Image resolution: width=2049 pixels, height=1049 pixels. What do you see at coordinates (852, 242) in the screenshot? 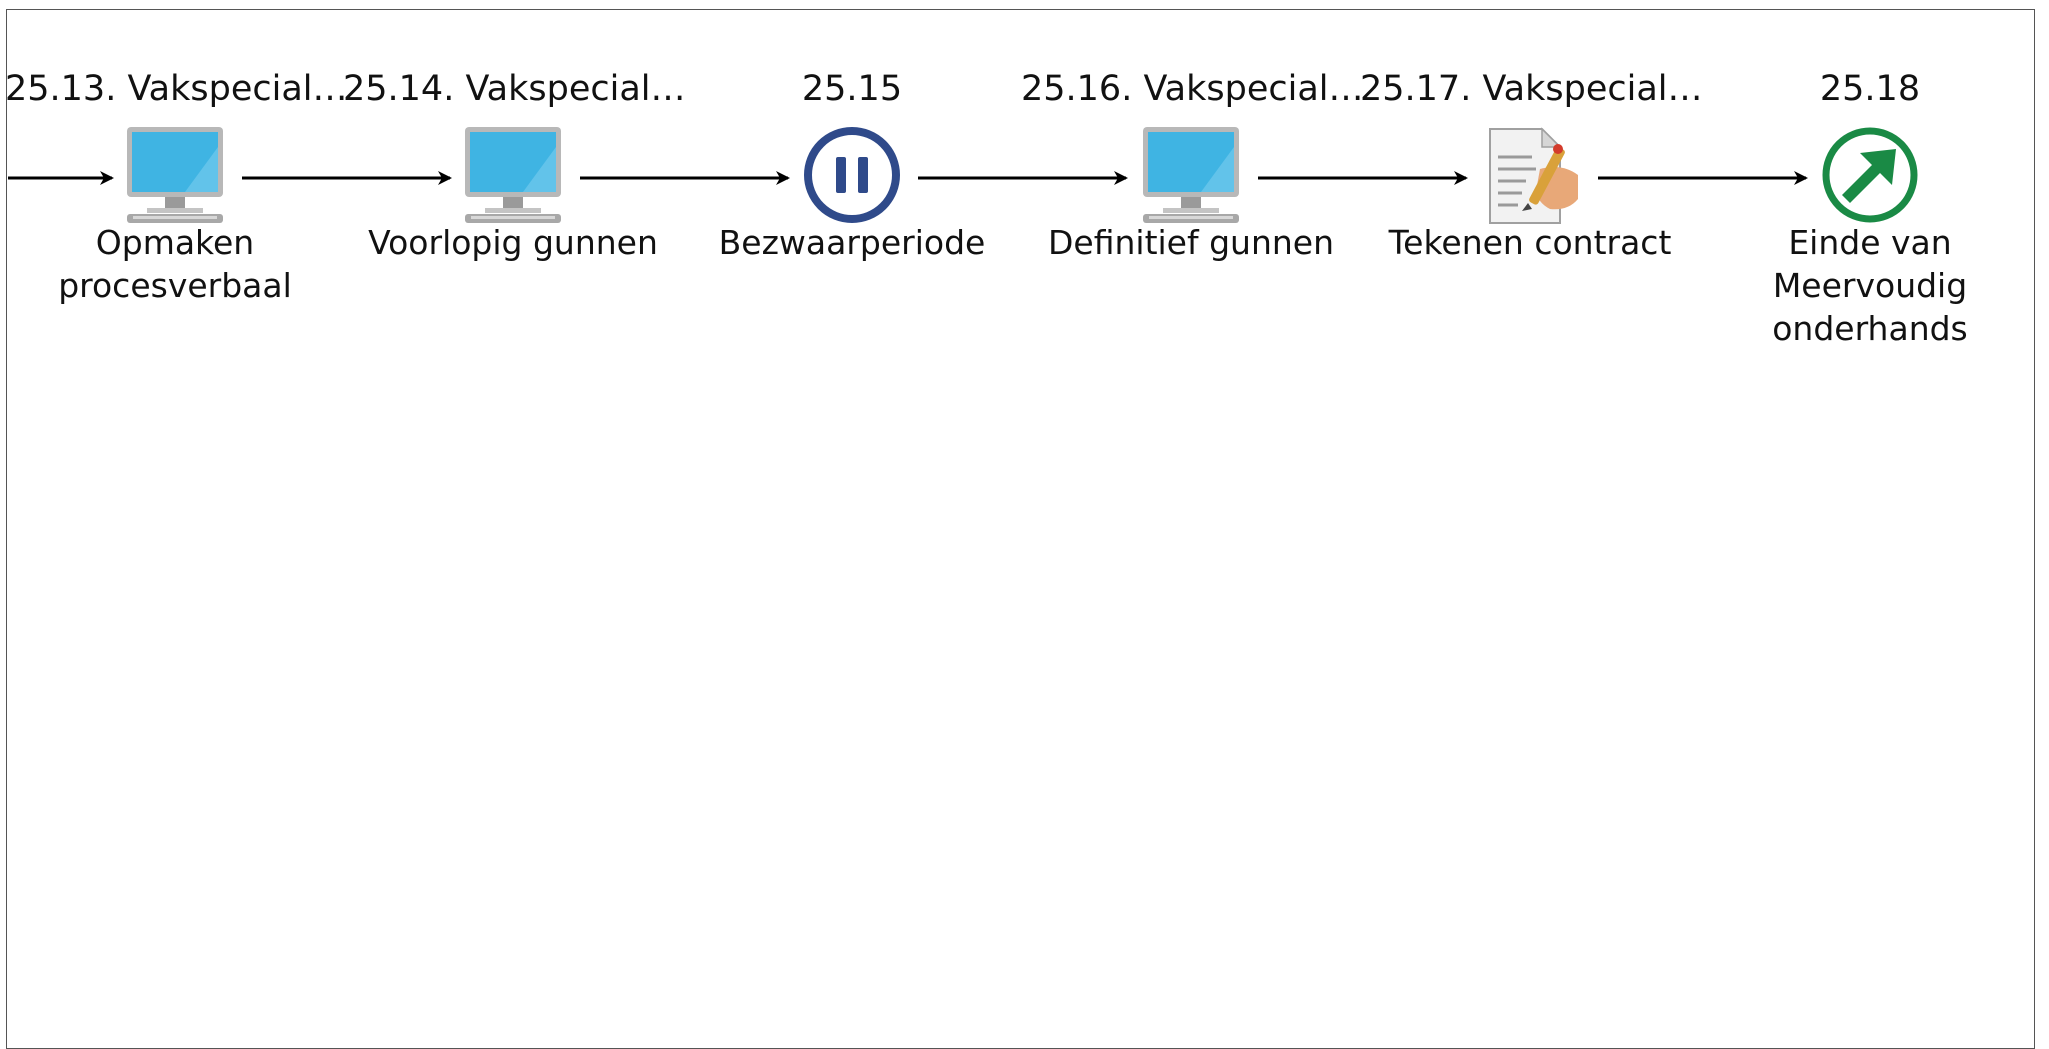
I see `step-label: Bezwaarperiode` at bounding box center [852, 242].